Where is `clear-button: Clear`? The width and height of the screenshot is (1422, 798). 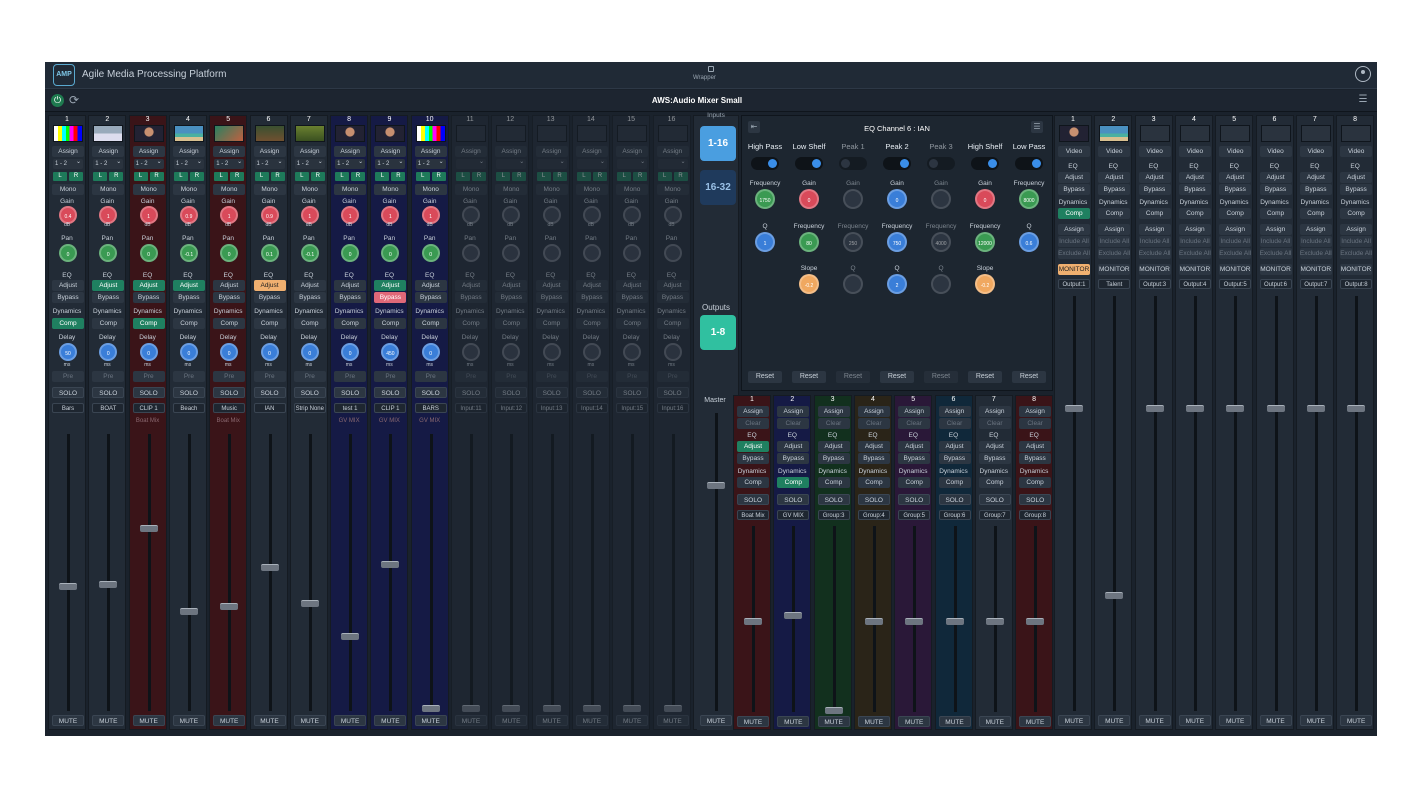
clear-button: Clear is located at coordinates (833, 423).